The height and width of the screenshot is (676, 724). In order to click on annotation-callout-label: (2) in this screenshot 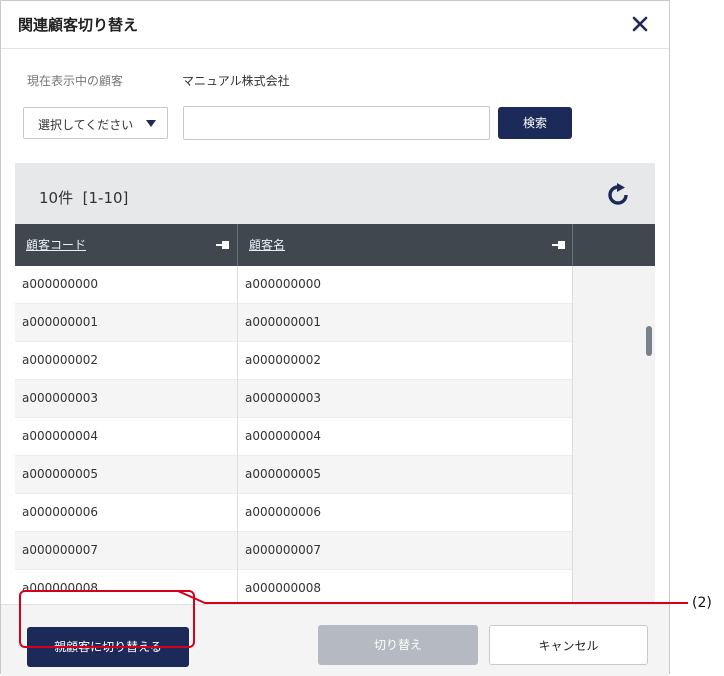, I will do `click(702, 603)`.